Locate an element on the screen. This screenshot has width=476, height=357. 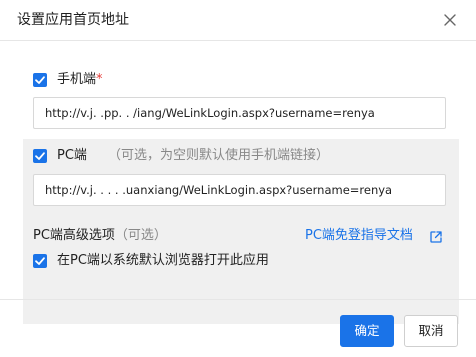
pc-label-text: PC端 is located at coordinates (72, 155).